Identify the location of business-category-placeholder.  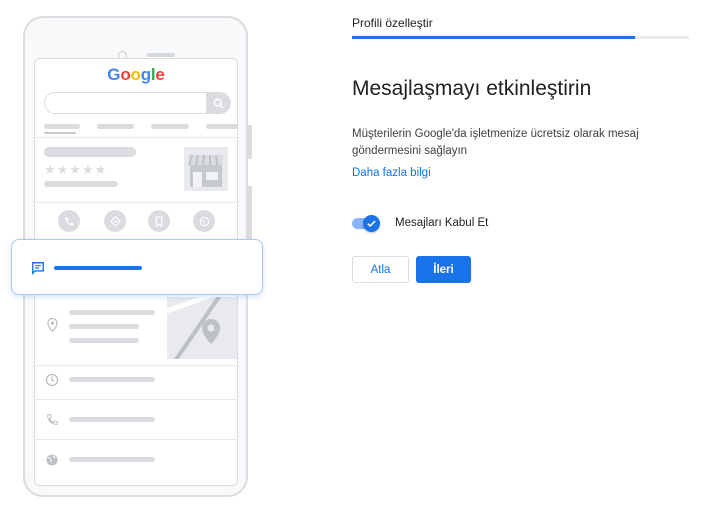
(81, 184).